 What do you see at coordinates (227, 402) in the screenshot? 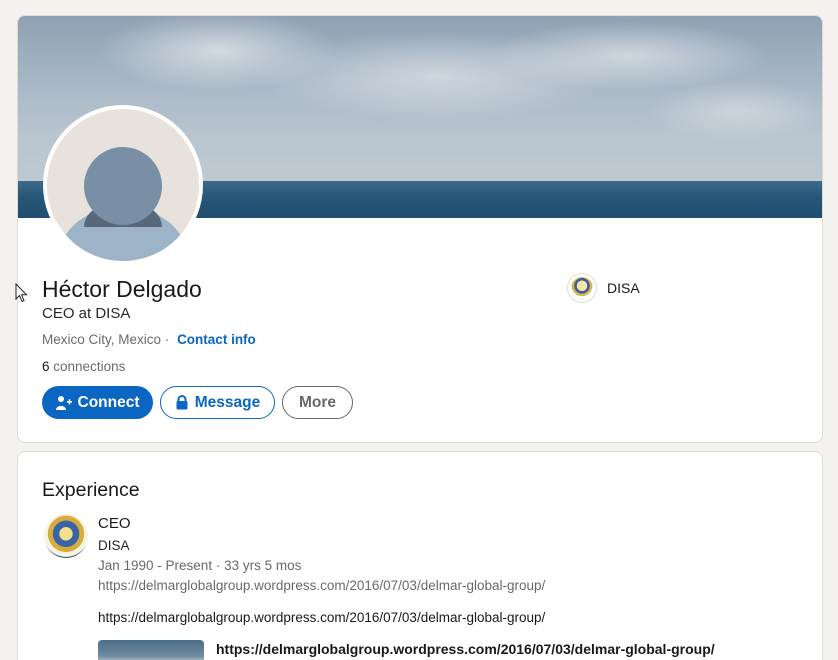
I see `message-label: Message` at bounding box center [227, 402].